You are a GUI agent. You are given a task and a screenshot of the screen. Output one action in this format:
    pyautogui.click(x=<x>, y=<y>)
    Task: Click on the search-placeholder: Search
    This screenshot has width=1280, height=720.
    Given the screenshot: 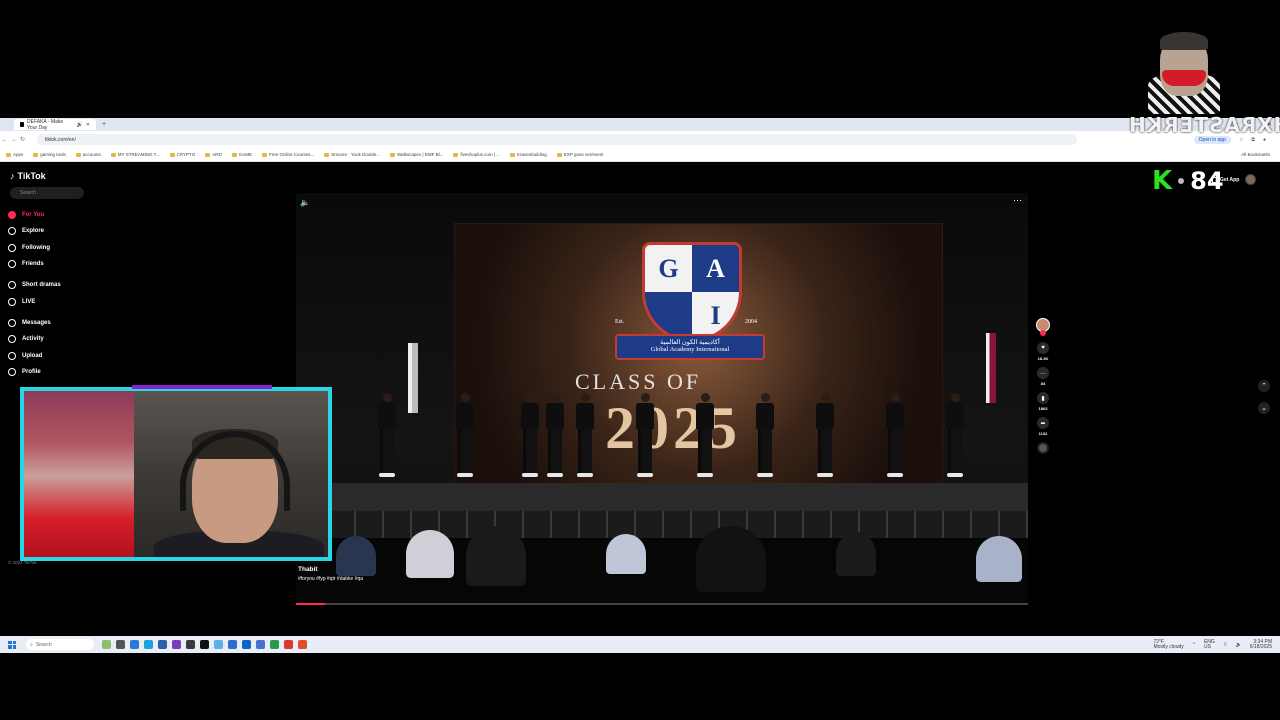 What is the action you would take?
    pyautogui.click(x=28, y=193)
    